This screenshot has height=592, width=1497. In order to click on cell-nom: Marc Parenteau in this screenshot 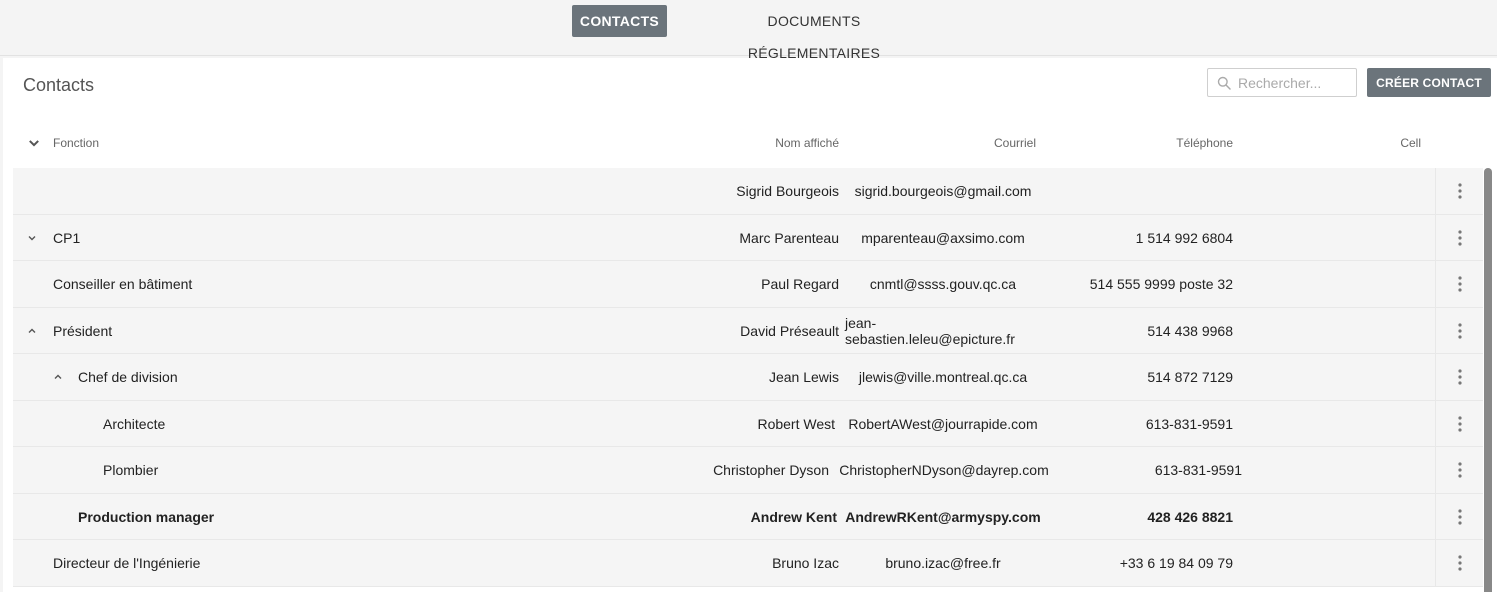, I will do `click(789, 237)`.